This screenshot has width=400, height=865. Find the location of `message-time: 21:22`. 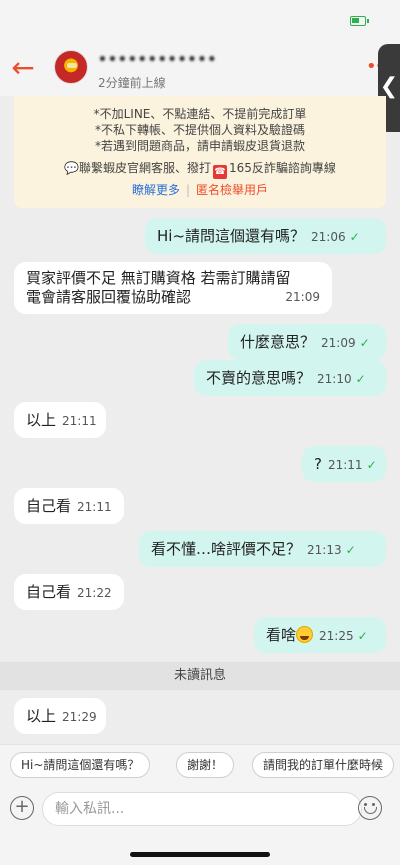

message-time: 21:22 is located at coordinates (94, 593).